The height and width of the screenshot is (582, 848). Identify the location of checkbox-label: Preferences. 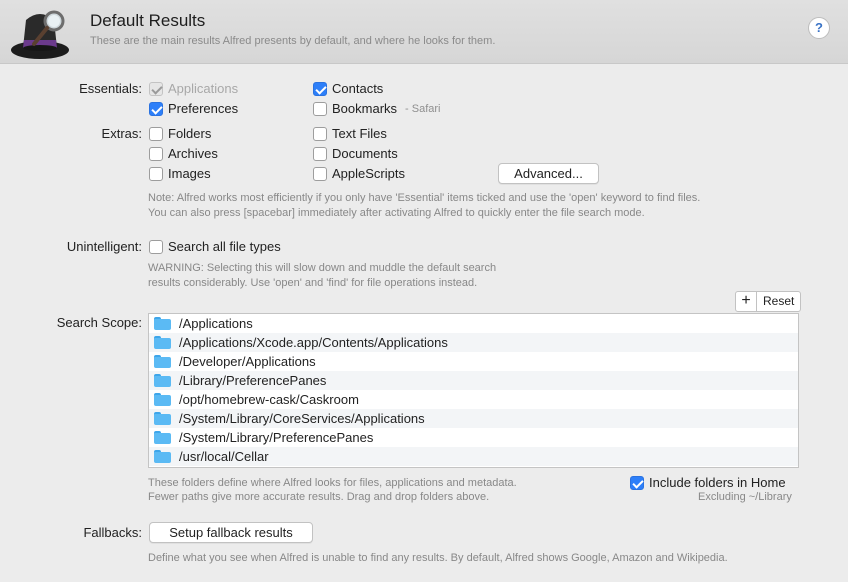
(203, 108).